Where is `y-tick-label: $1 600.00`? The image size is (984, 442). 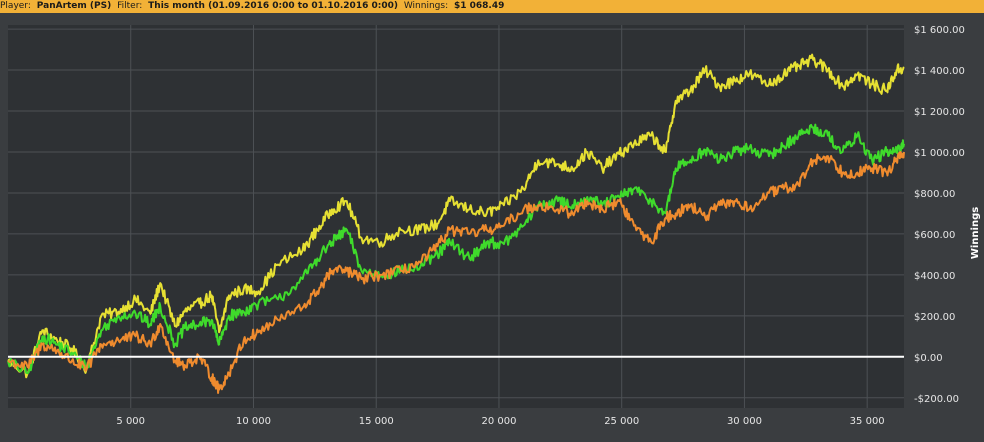 y-tick-label: $1 600.00 is located at coordinates (939, 30).